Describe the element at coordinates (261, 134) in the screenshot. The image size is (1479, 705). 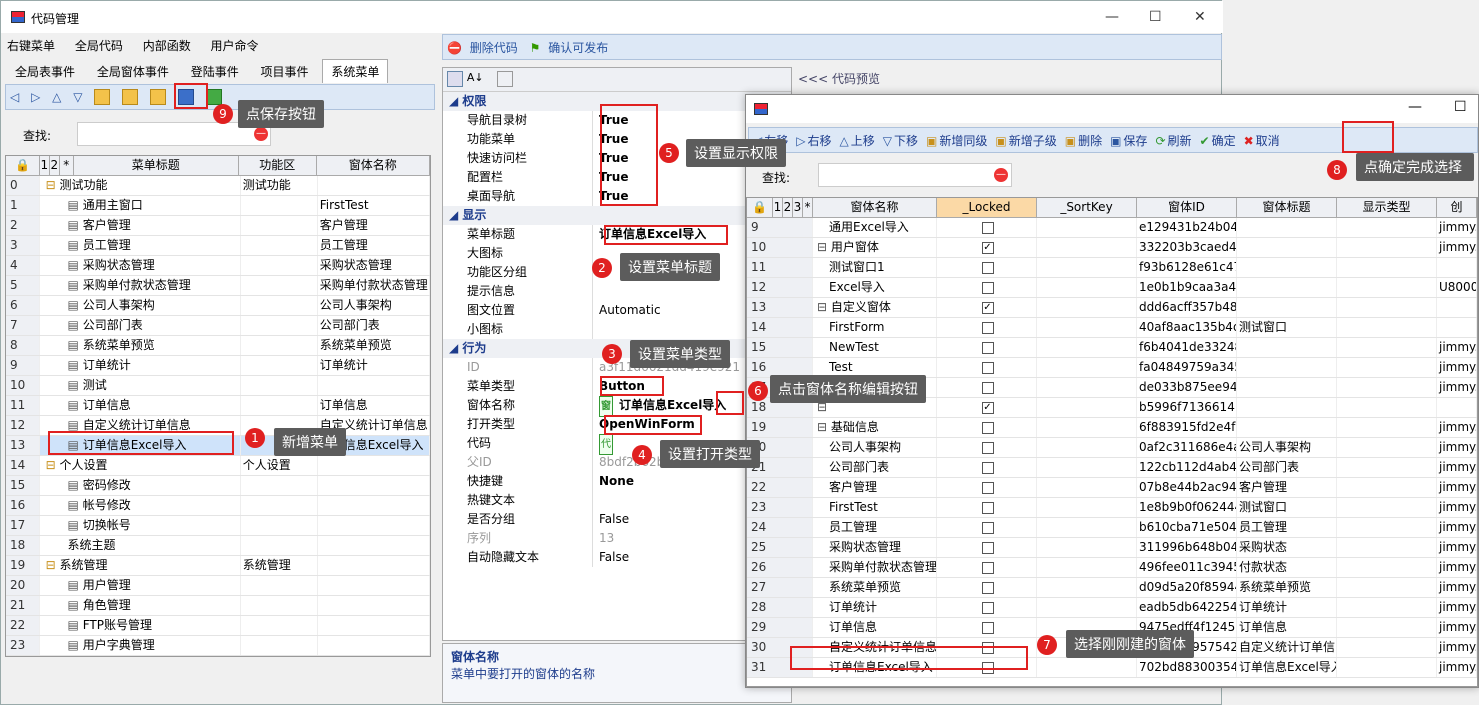
I see `clear-search-icon: —` at that location.